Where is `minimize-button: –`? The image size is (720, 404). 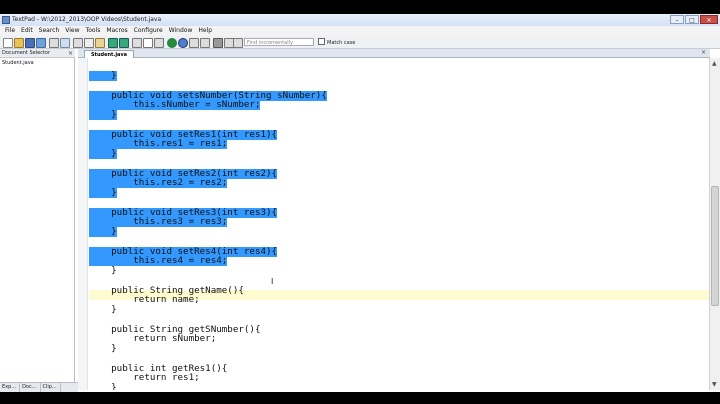
minimize-button: – is located at coordinates (677, 19).